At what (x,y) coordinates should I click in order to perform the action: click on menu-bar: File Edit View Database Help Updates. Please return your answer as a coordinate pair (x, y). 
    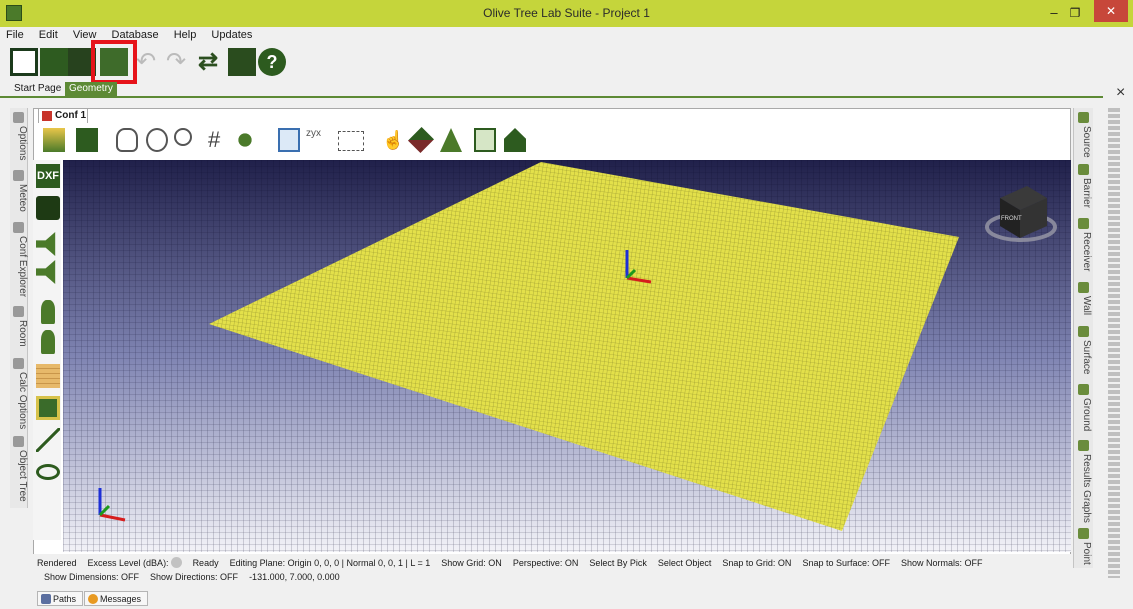
    Looking at the image, I should click on (566, 36).